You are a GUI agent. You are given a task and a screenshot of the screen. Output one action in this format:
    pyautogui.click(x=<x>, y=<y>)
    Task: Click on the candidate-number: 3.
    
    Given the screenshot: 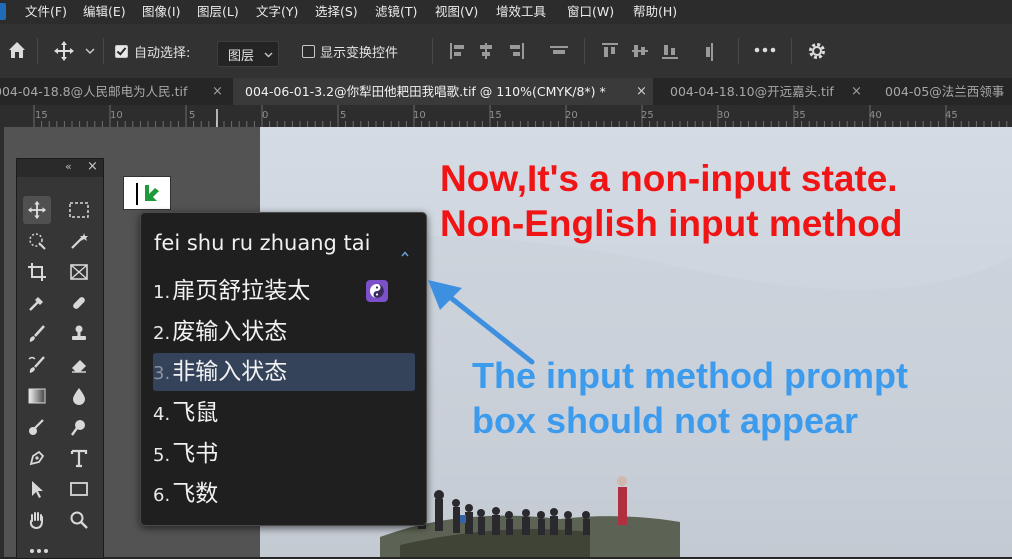 What is the action you would take?
    pyautogui.click(x=162, y=373)
    